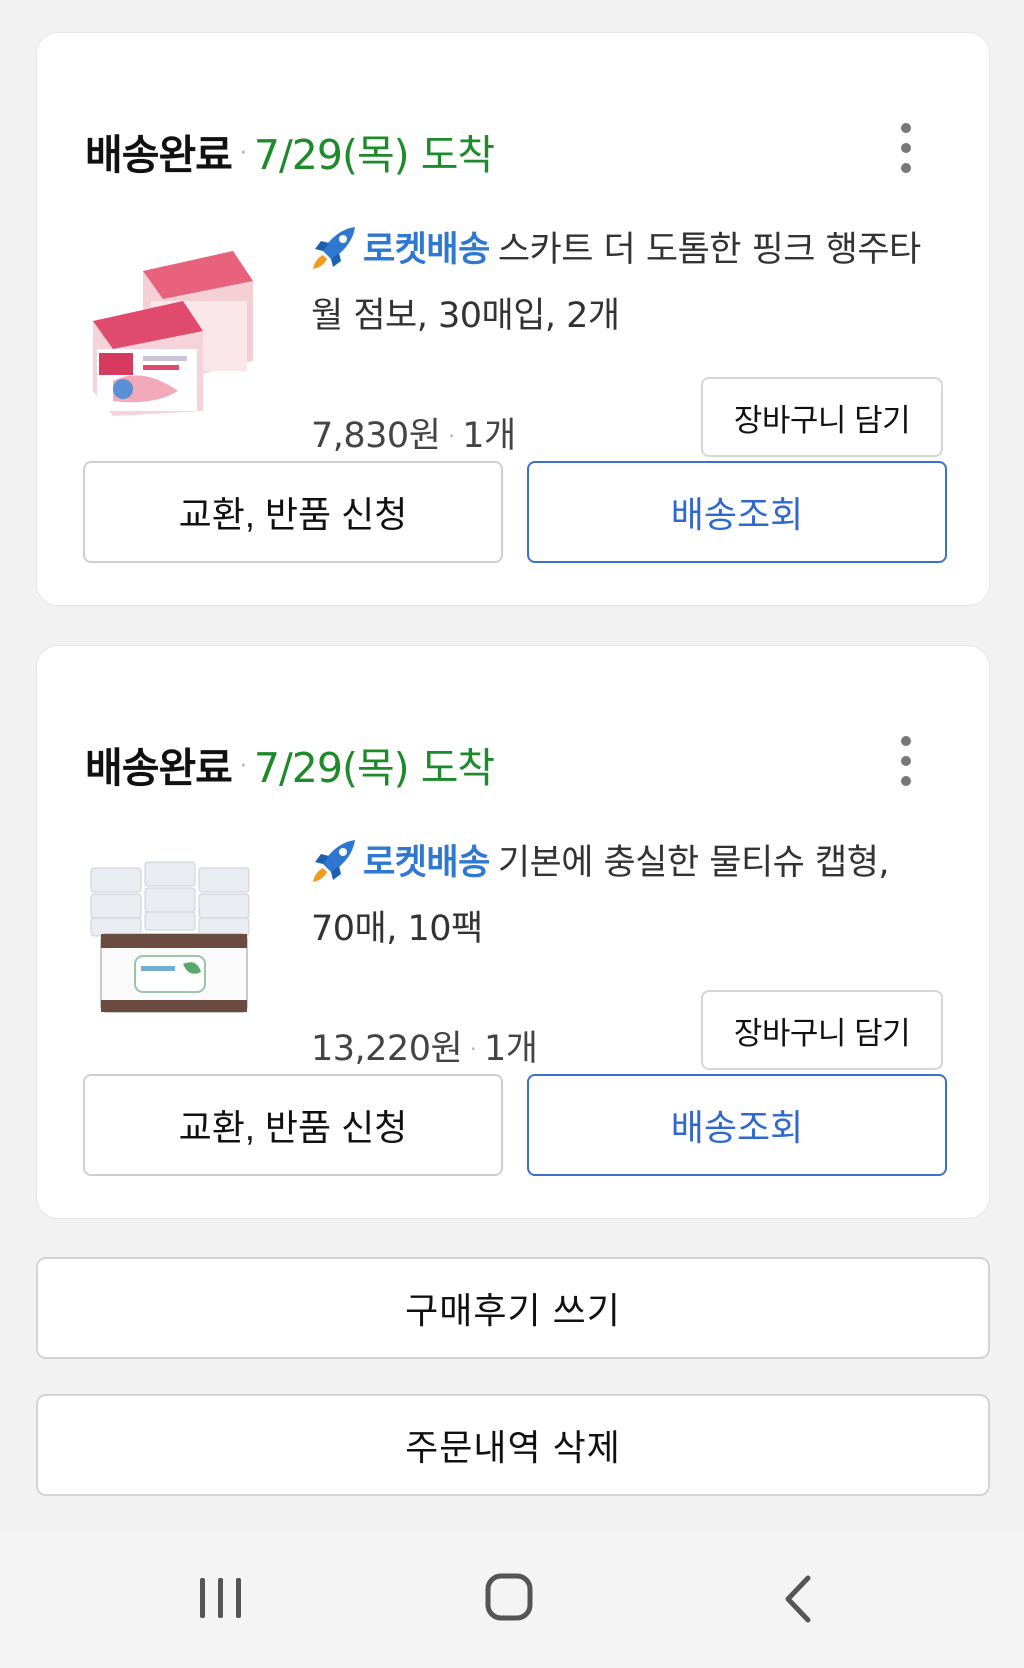 The width and height of the screenshot is (1024, 1668). What do you see at coordinates (626, 283) in the screenshot?
I see `product-title: 로켓배송 스카트 더 도톰한 핑크 행주타월 점보, 30매입, 2개` at bounding box center [626, 283].